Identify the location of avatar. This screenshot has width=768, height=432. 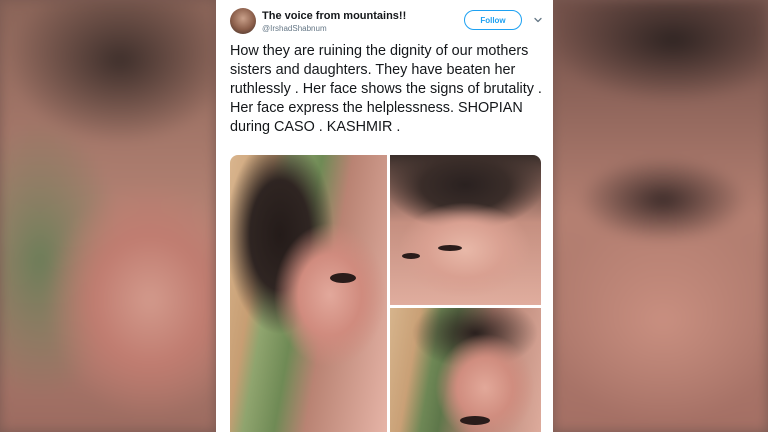
(243, 21).